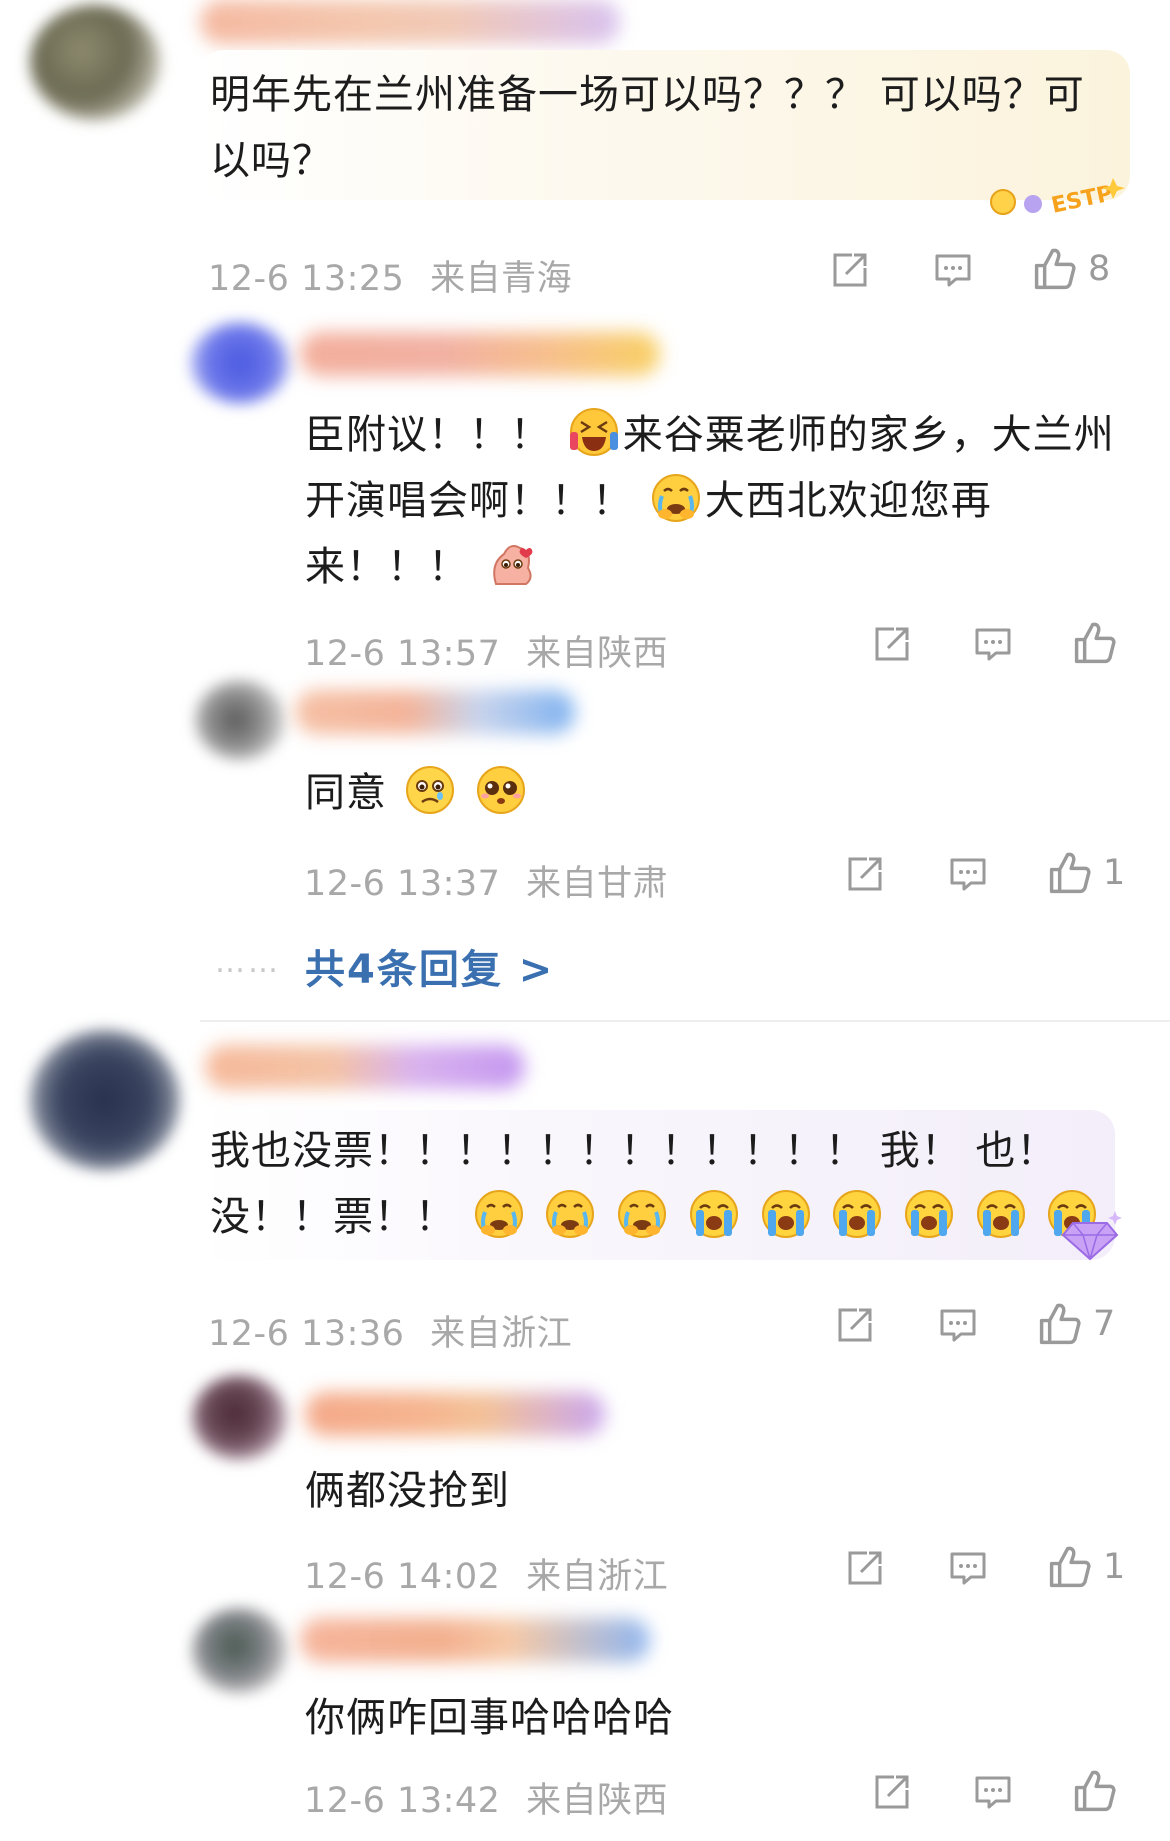 The image size is (1170, 1841). Describe the element at coordinates (597, 884) in the screenshot. I see `location: 来自甘肃` at that location.